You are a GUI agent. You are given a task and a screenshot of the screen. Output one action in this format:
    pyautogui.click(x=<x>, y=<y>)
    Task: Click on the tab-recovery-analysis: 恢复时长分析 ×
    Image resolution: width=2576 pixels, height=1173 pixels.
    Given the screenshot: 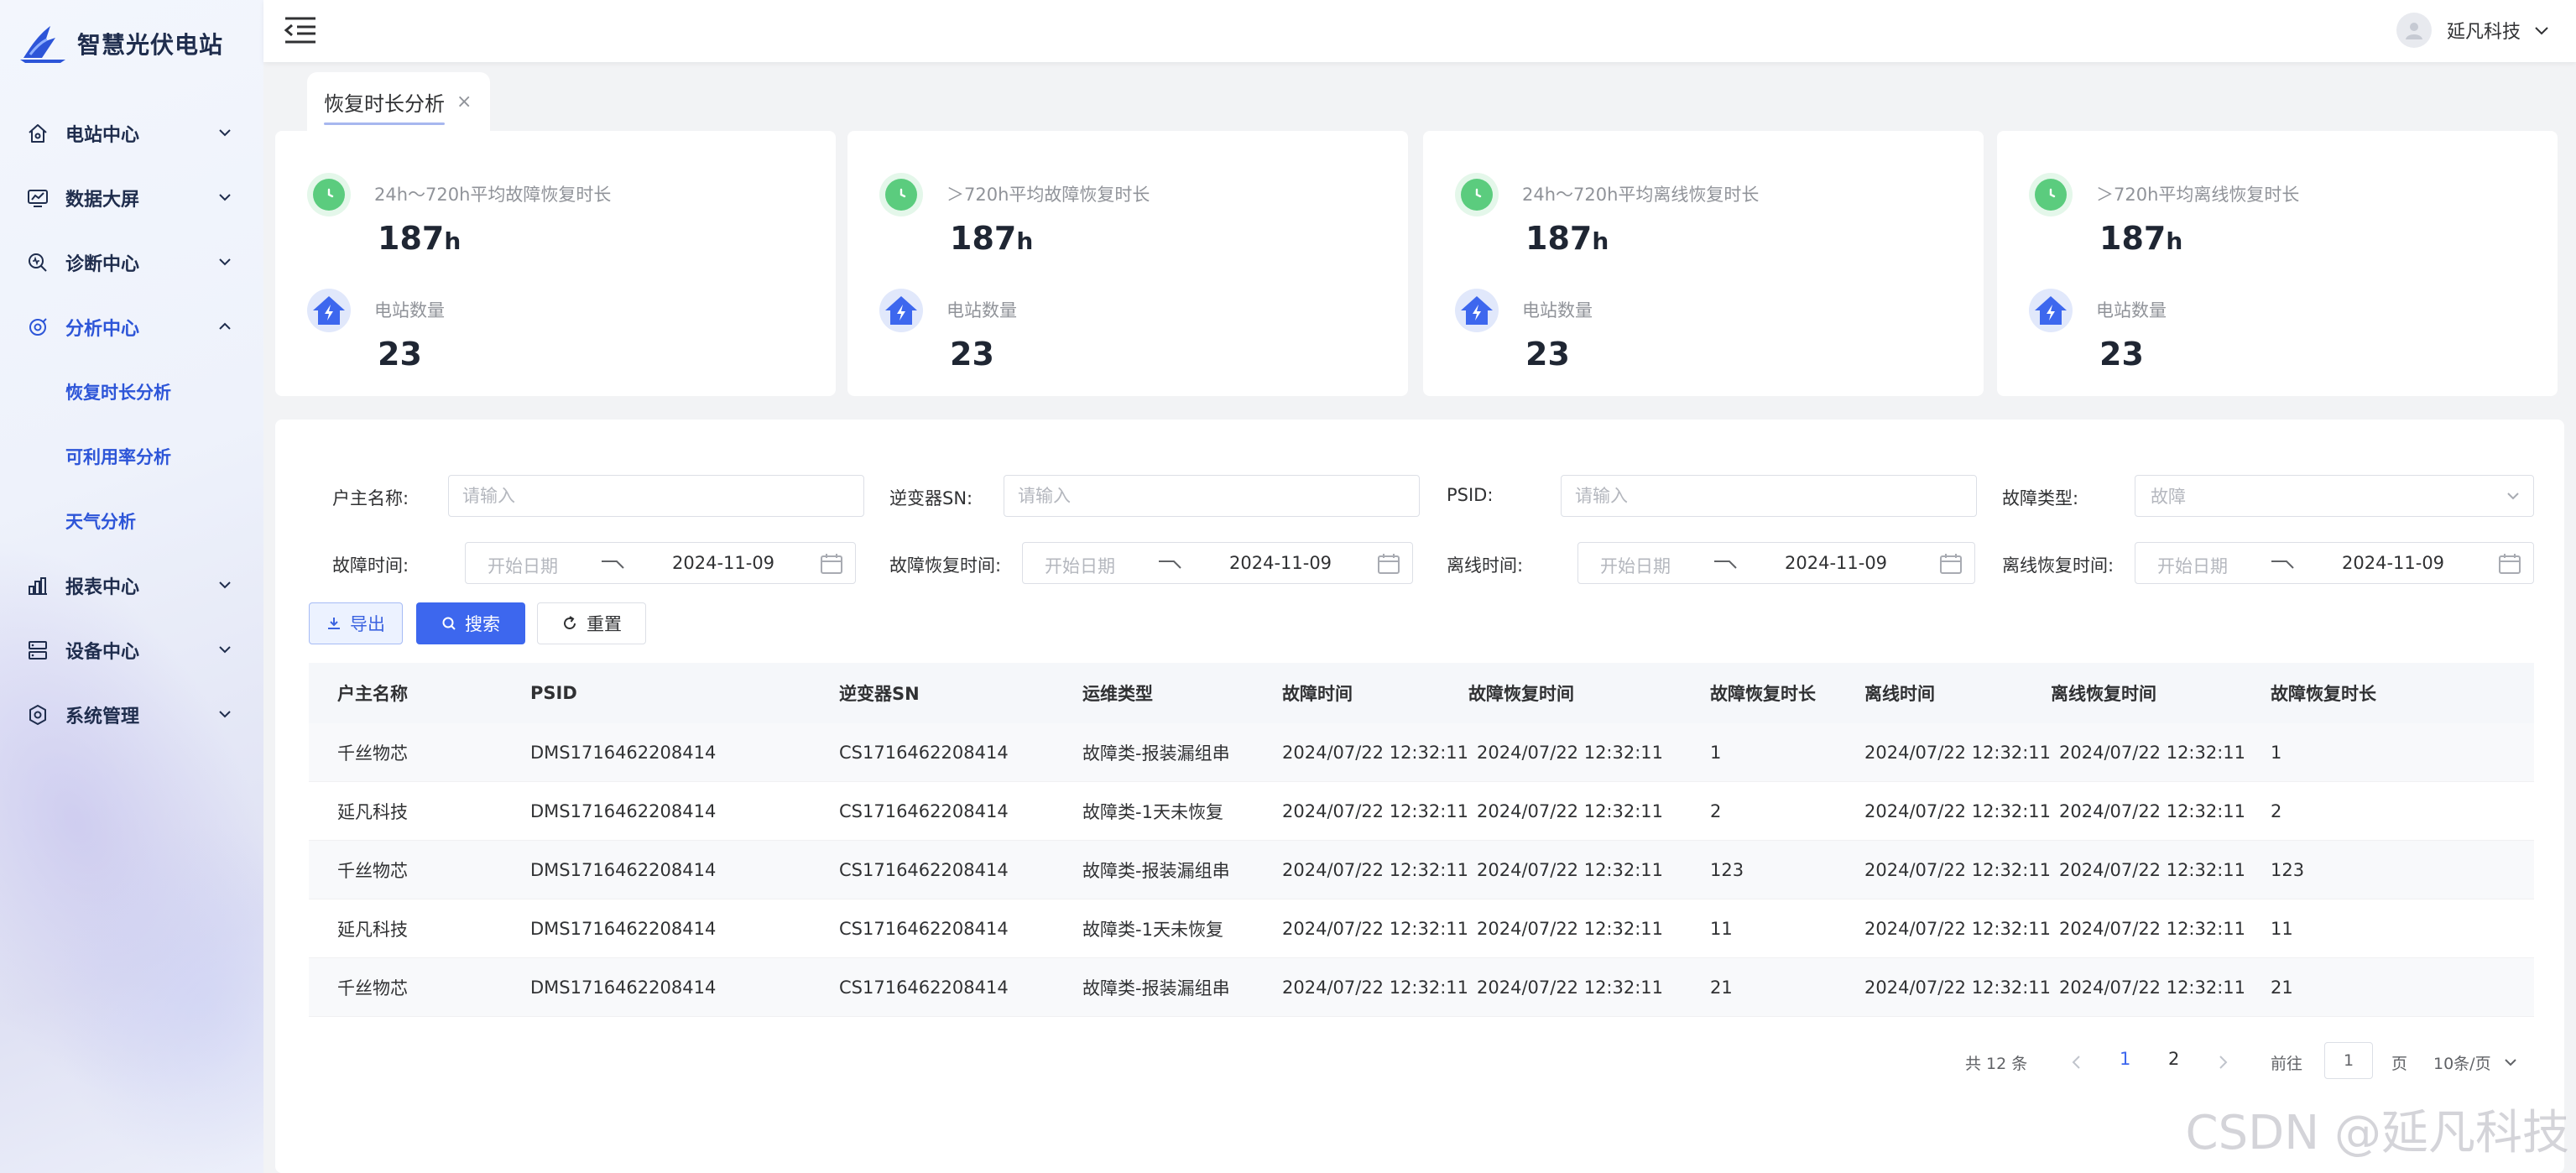 What is the action you would take?
    pyautogui.click(x=398, y=101)
    